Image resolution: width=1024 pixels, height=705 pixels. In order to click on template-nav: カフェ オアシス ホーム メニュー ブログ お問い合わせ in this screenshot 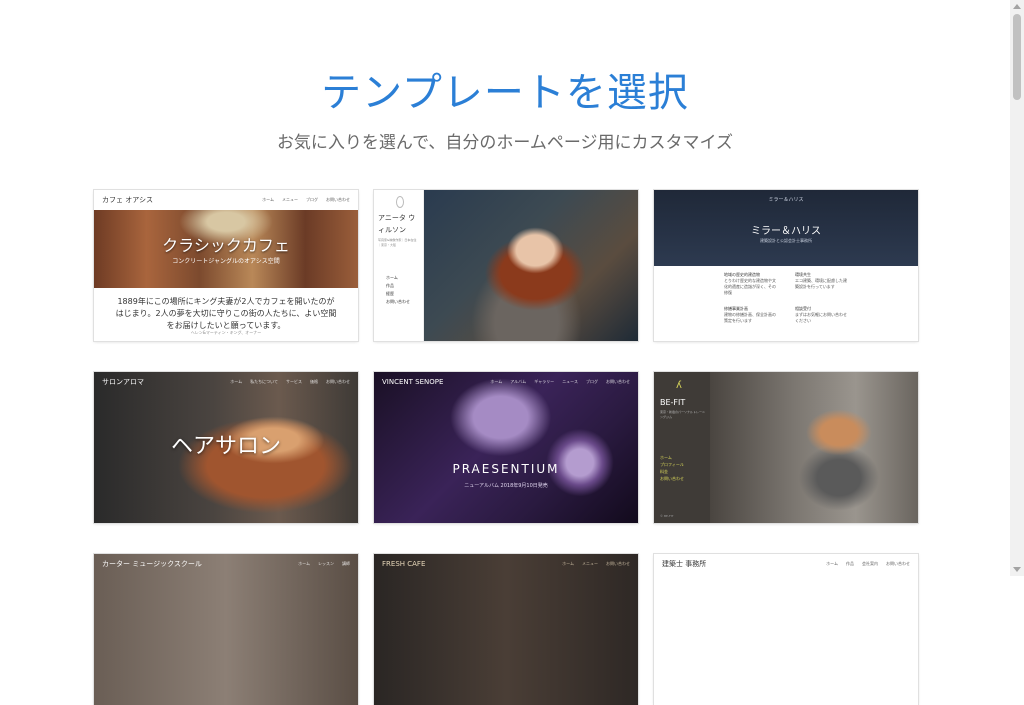, I will do `click(226, 200)`.